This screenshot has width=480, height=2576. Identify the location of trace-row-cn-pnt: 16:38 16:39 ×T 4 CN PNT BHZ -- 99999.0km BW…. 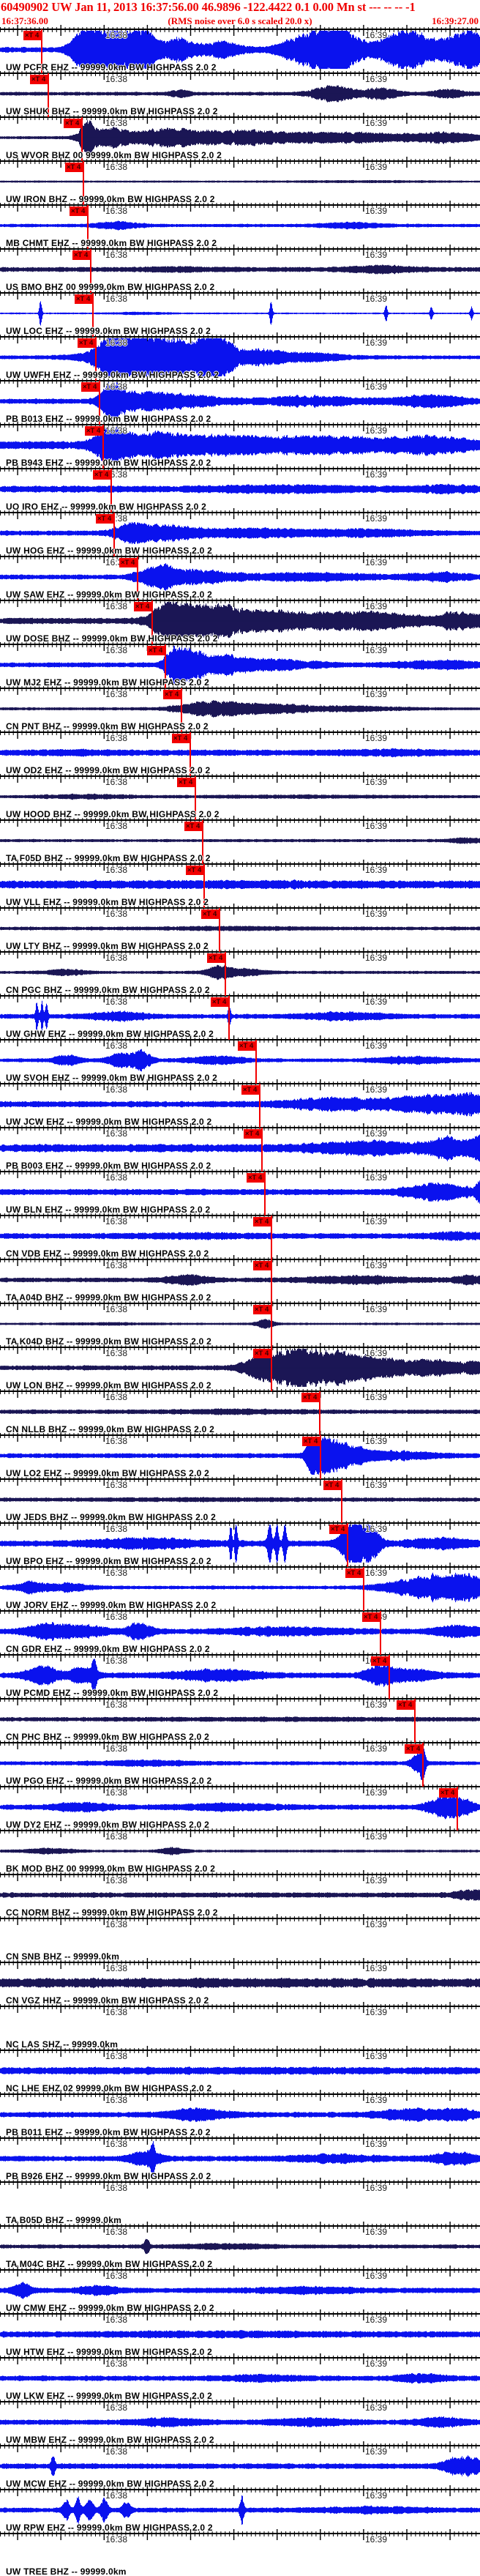
(240, 707).